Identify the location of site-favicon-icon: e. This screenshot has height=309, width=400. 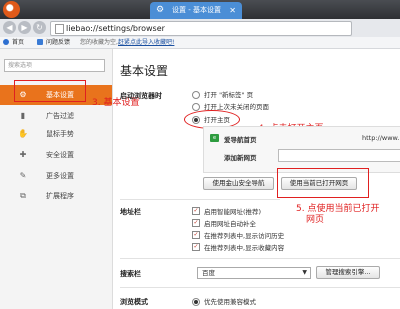
(214, 138).